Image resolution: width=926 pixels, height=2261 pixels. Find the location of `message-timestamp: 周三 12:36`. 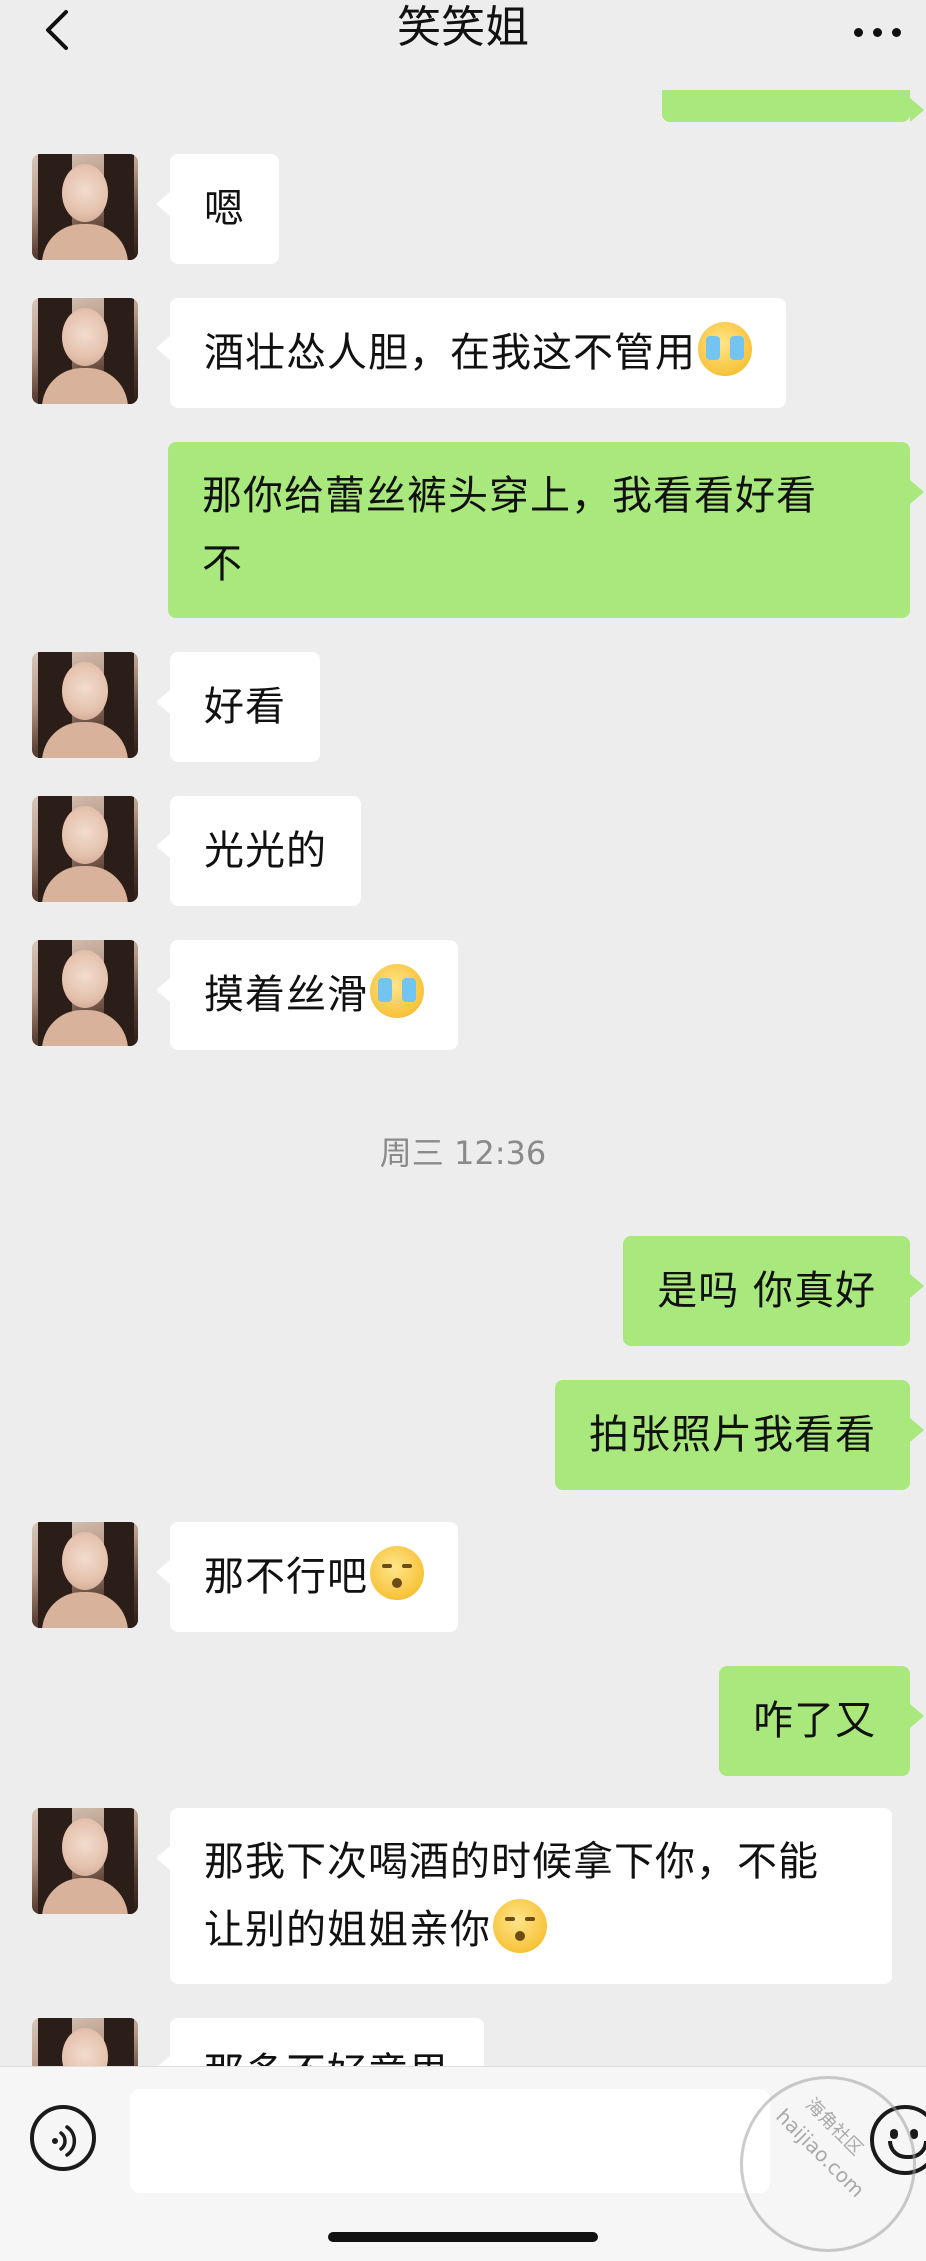

message-timestamp: 周三 12:36 is located at coordinates (463, 1153).